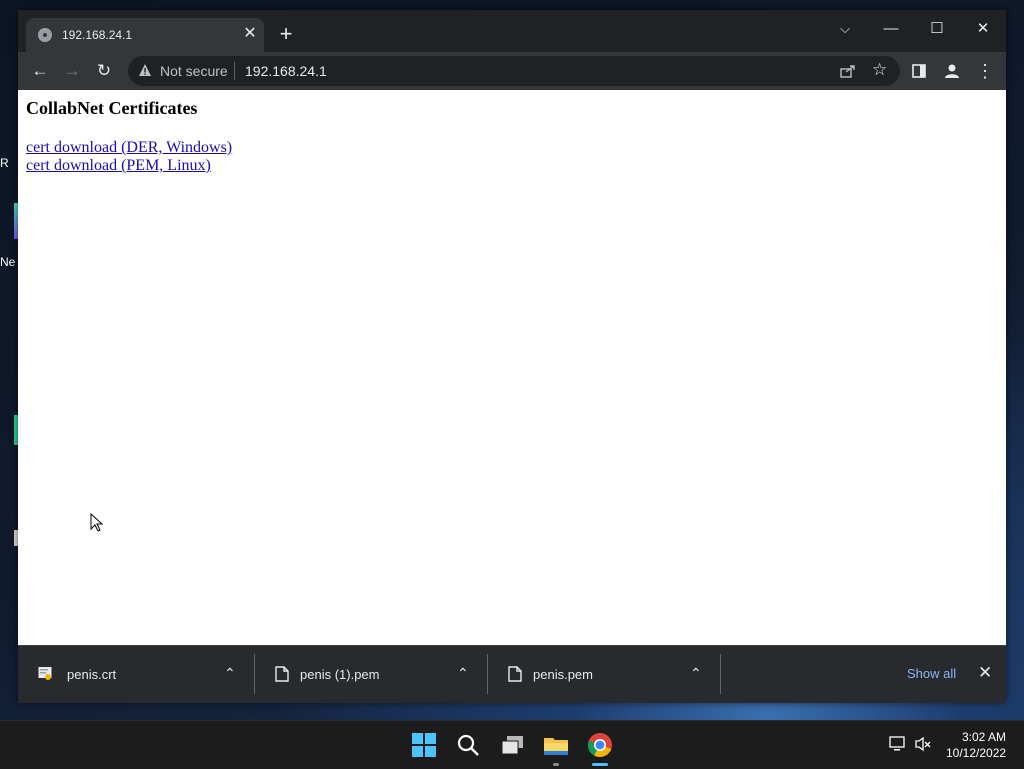 The height and width of the screenshot is (769, 1024). What do you see at coordinates (983, 29) in the screenshot?
I see `close-window-button: ✕` at bounding box center [983, 29].